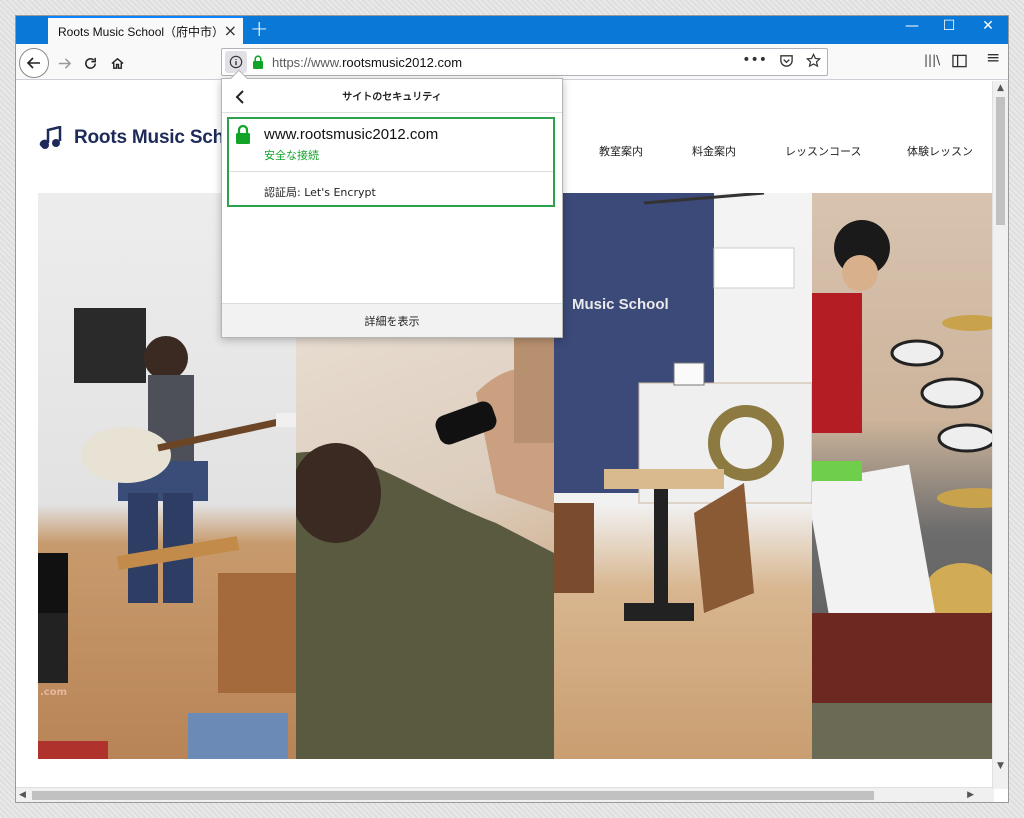  What do you see at coordinates (524, 62) in the screenshot?
I see `url-bar: https://www.rootsmusic2012.com •••` at bounding box center [524, 62].